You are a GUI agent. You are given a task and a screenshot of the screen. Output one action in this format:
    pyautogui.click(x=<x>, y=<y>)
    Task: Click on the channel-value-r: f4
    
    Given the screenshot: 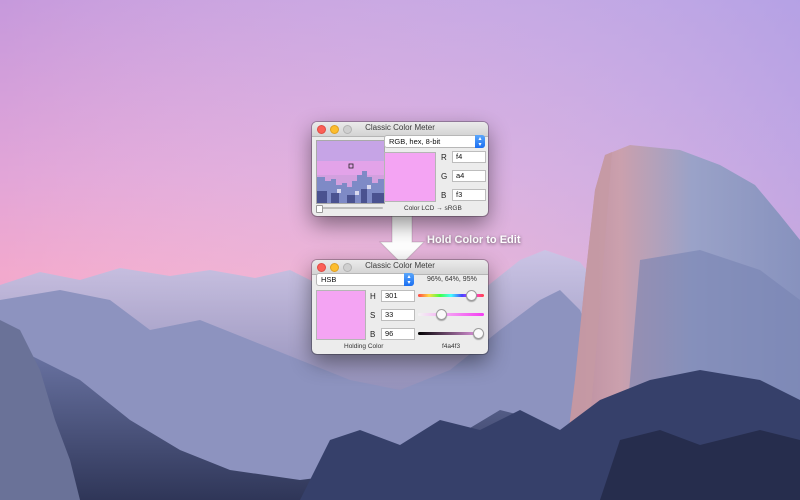 What is the action you would take?
    pyautogui.click(x=469, y=157)
    